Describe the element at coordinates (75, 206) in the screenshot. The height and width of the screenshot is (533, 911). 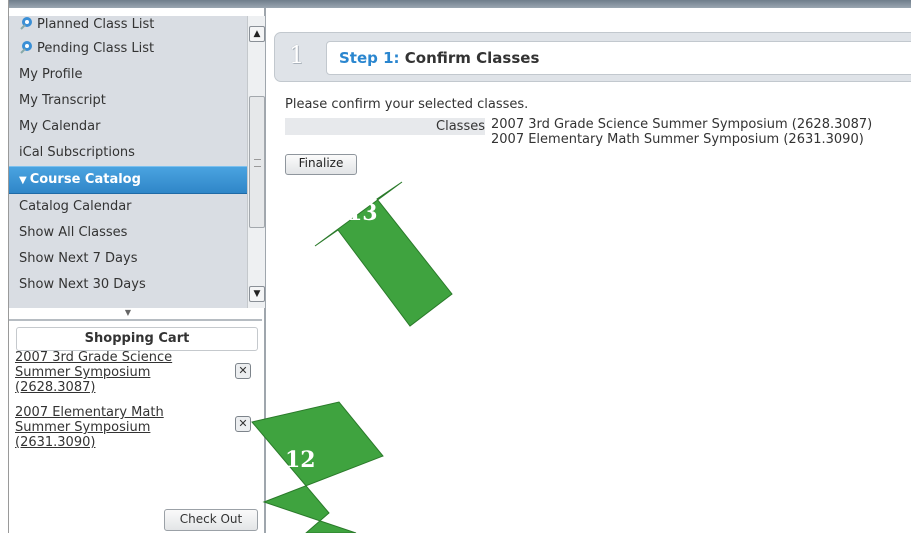
I see `sidebar-item-label: Catalog Calendar` at that location.